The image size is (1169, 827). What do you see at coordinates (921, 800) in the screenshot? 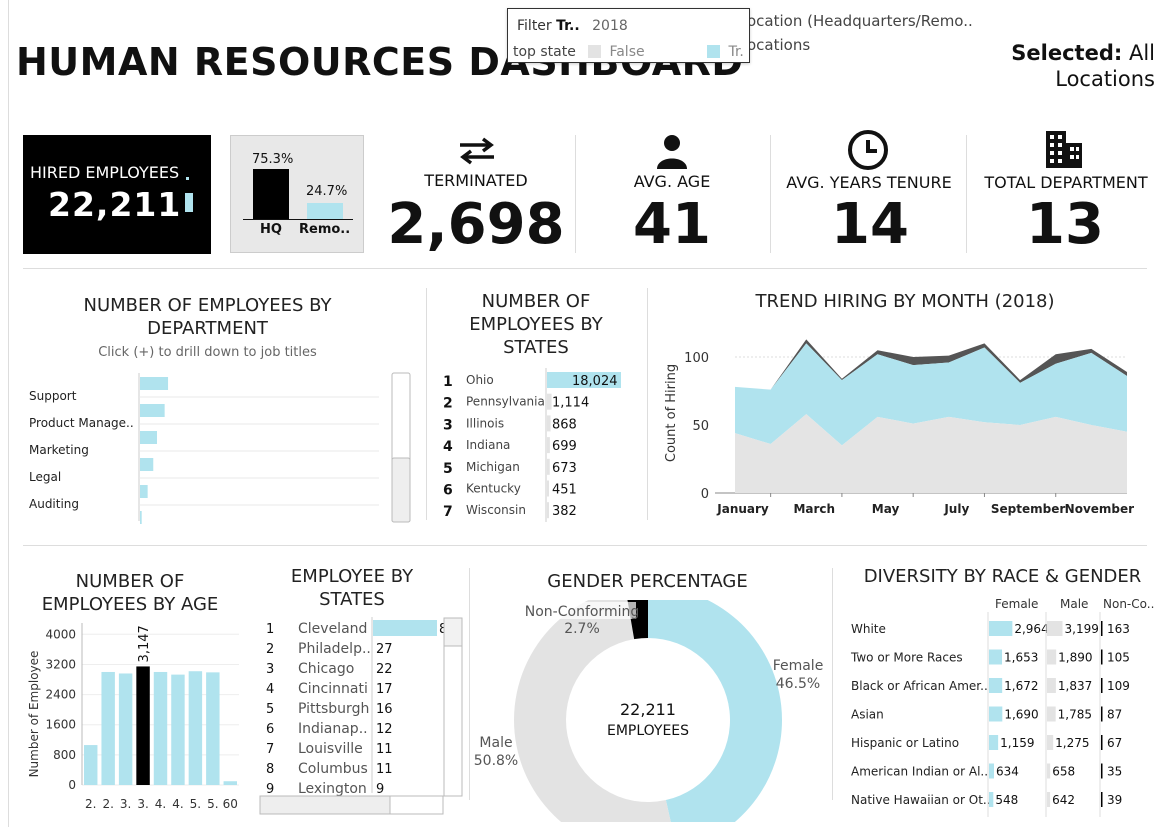
I see `diversity-label: Native Hawaiian or Ot..` at bounding box center [921, 800].